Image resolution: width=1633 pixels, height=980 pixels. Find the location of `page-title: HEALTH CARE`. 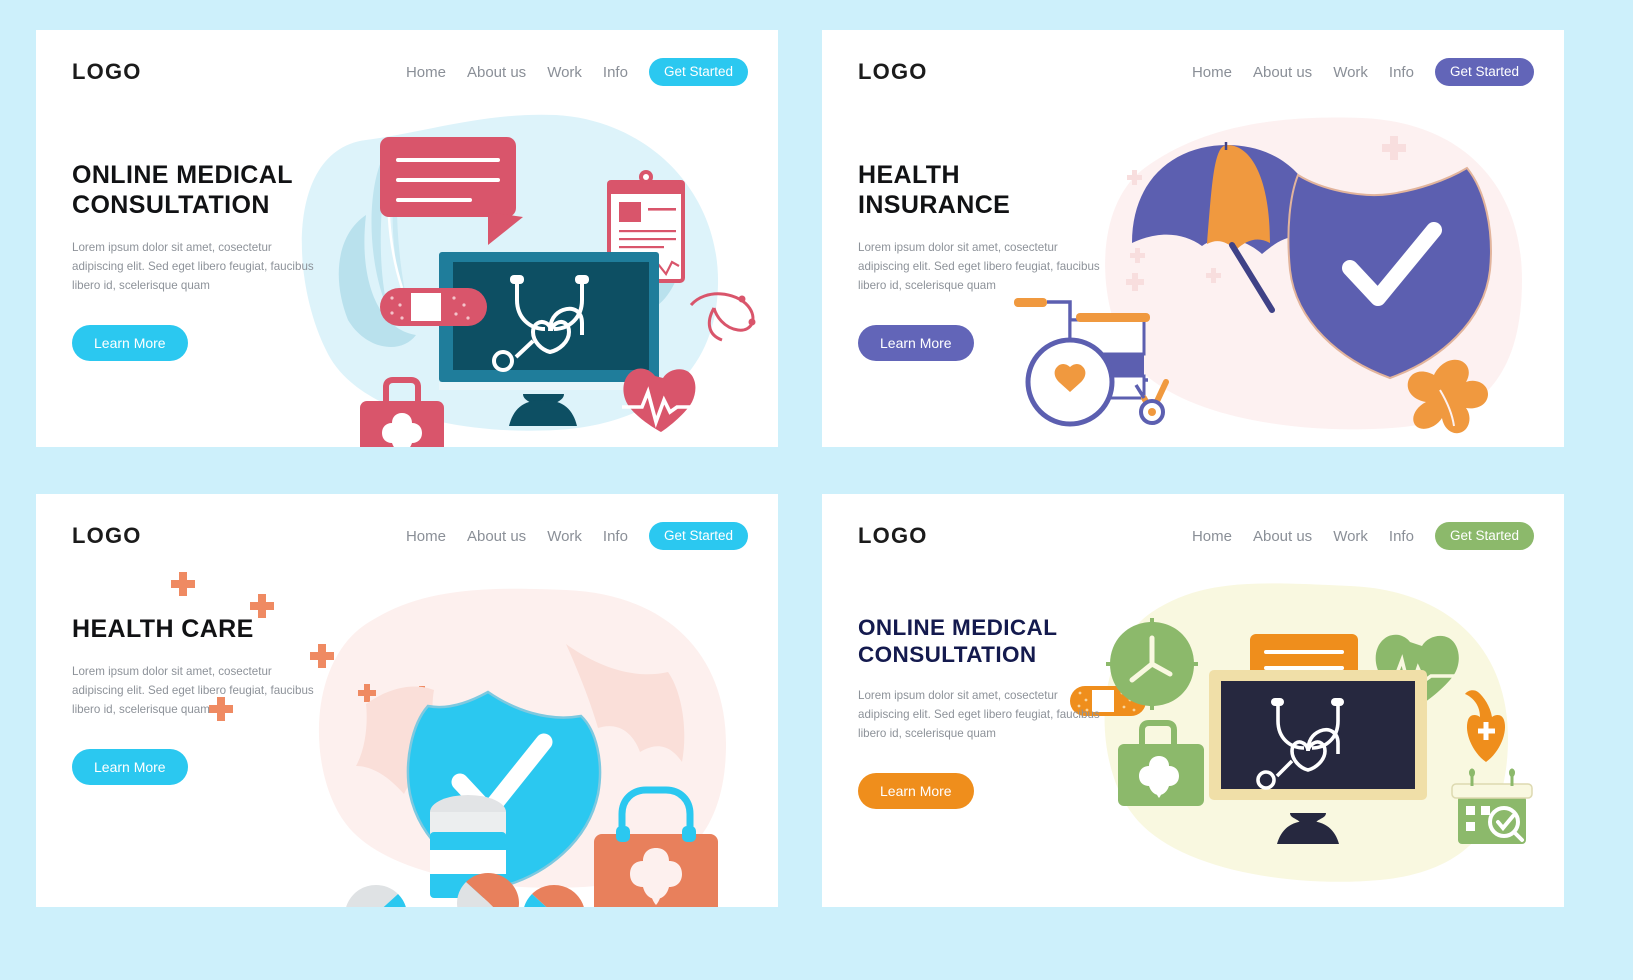

page-title: HEALTH CARE is located at coordinates (222, 629).